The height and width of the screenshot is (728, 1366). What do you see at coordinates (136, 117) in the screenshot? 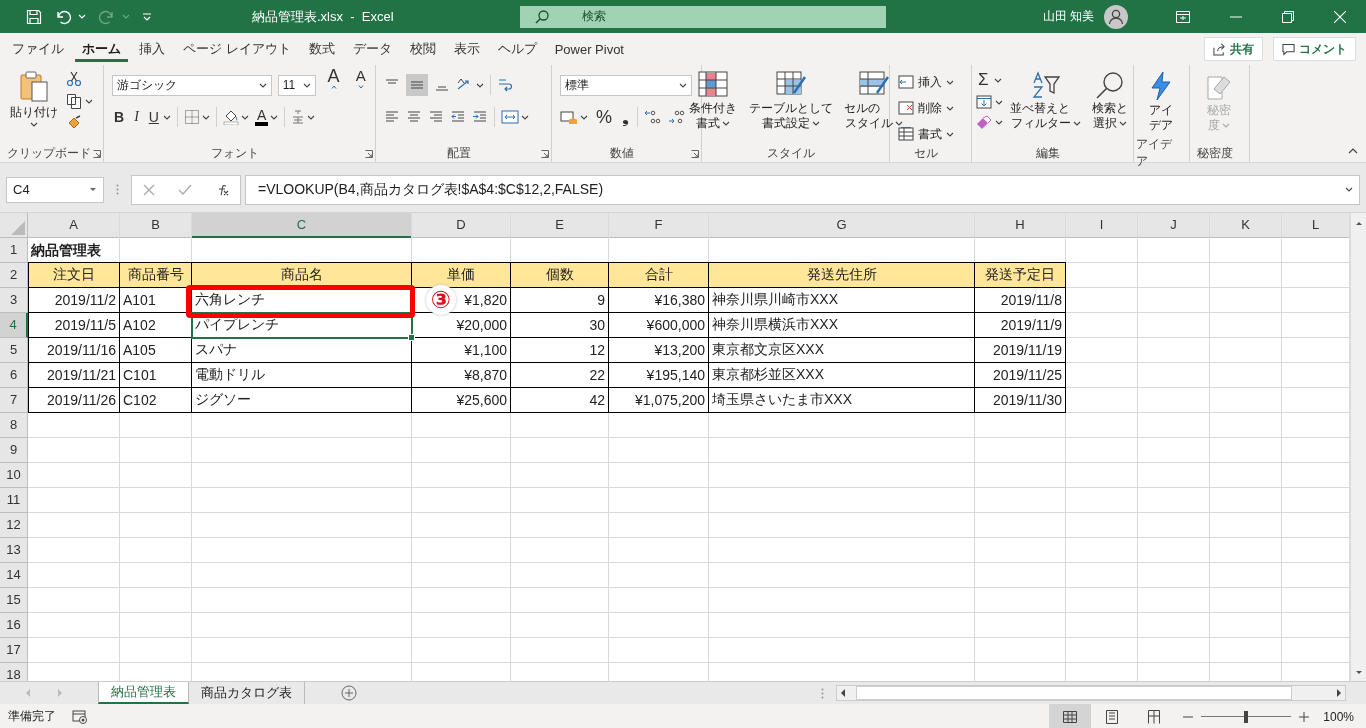
I see `italic-button: I` at bounding box center [136, 117].